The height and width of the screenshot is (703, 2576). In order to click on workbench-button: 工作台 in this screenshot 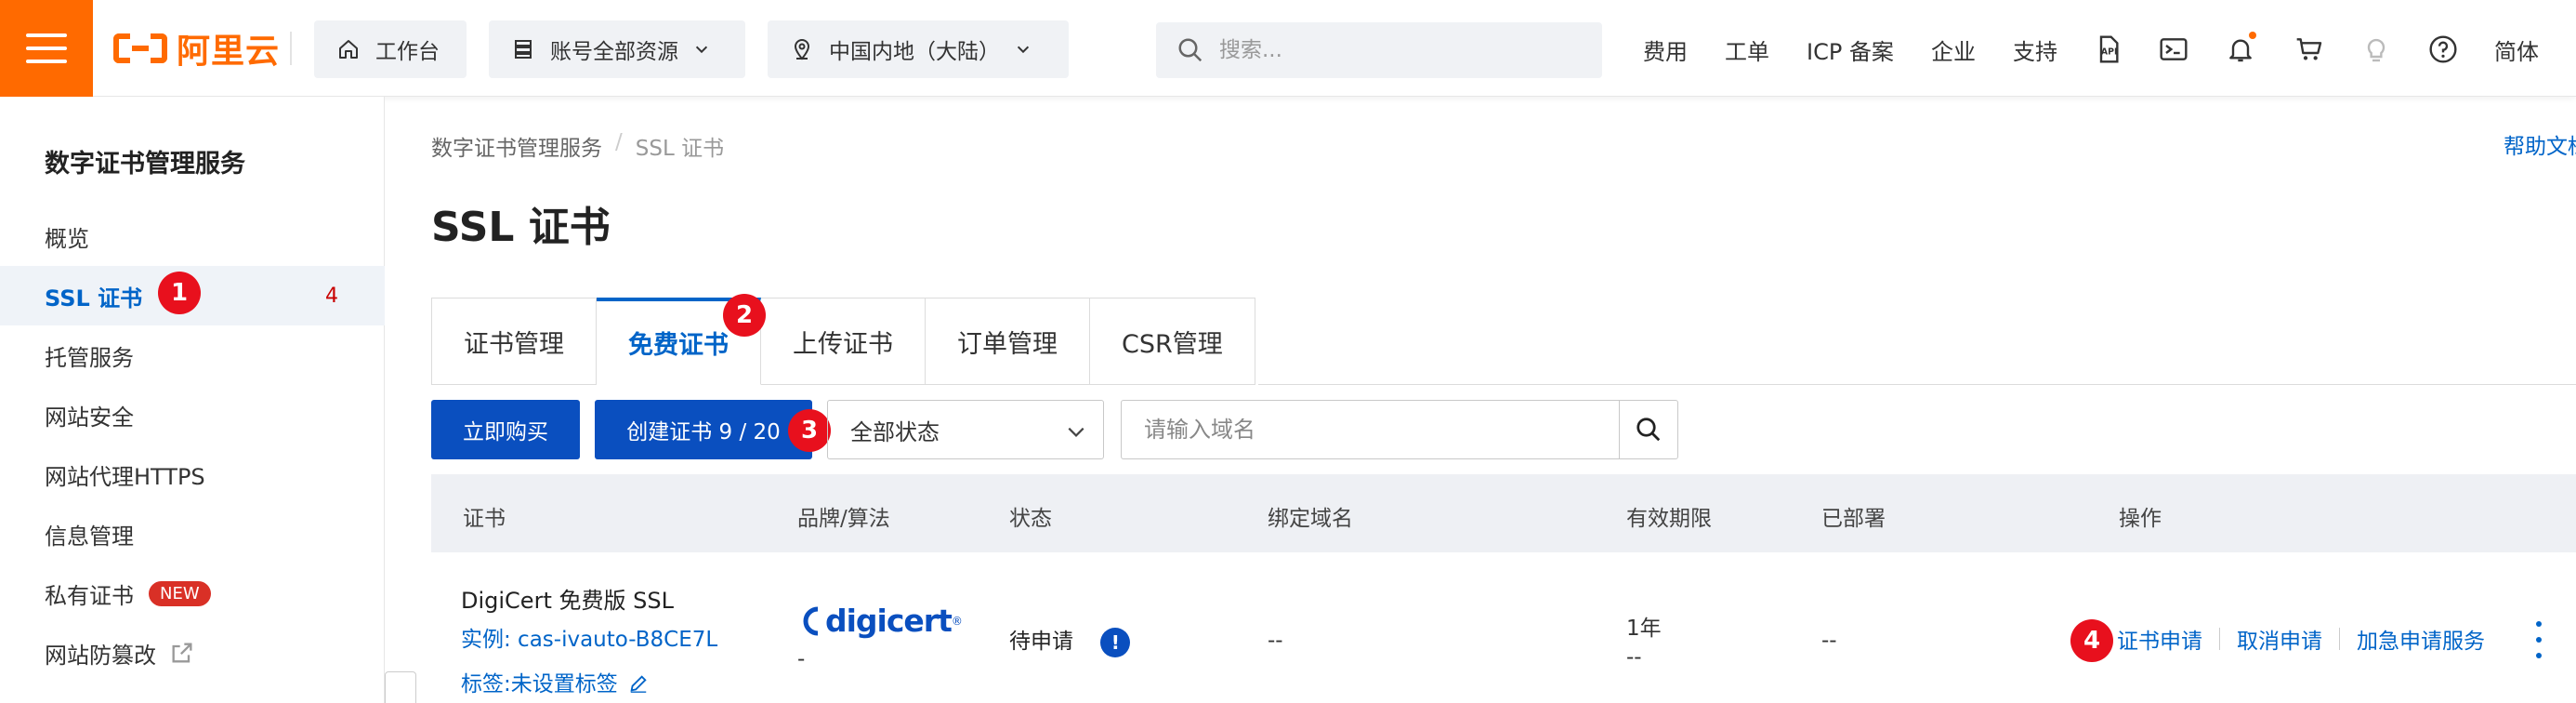, I will do `click(390, 49)`.